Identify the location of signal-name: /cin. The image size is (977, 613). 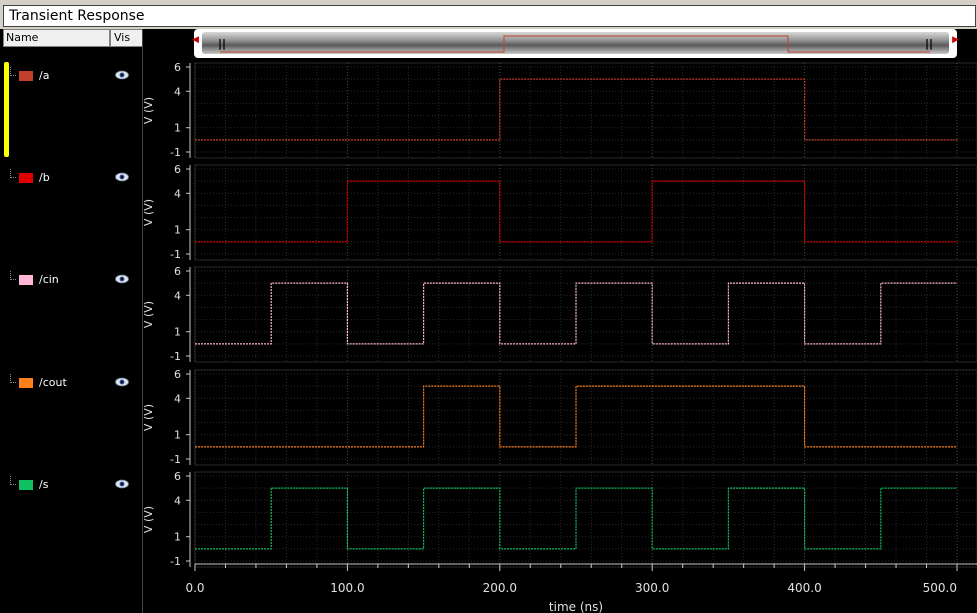
(49, 279).